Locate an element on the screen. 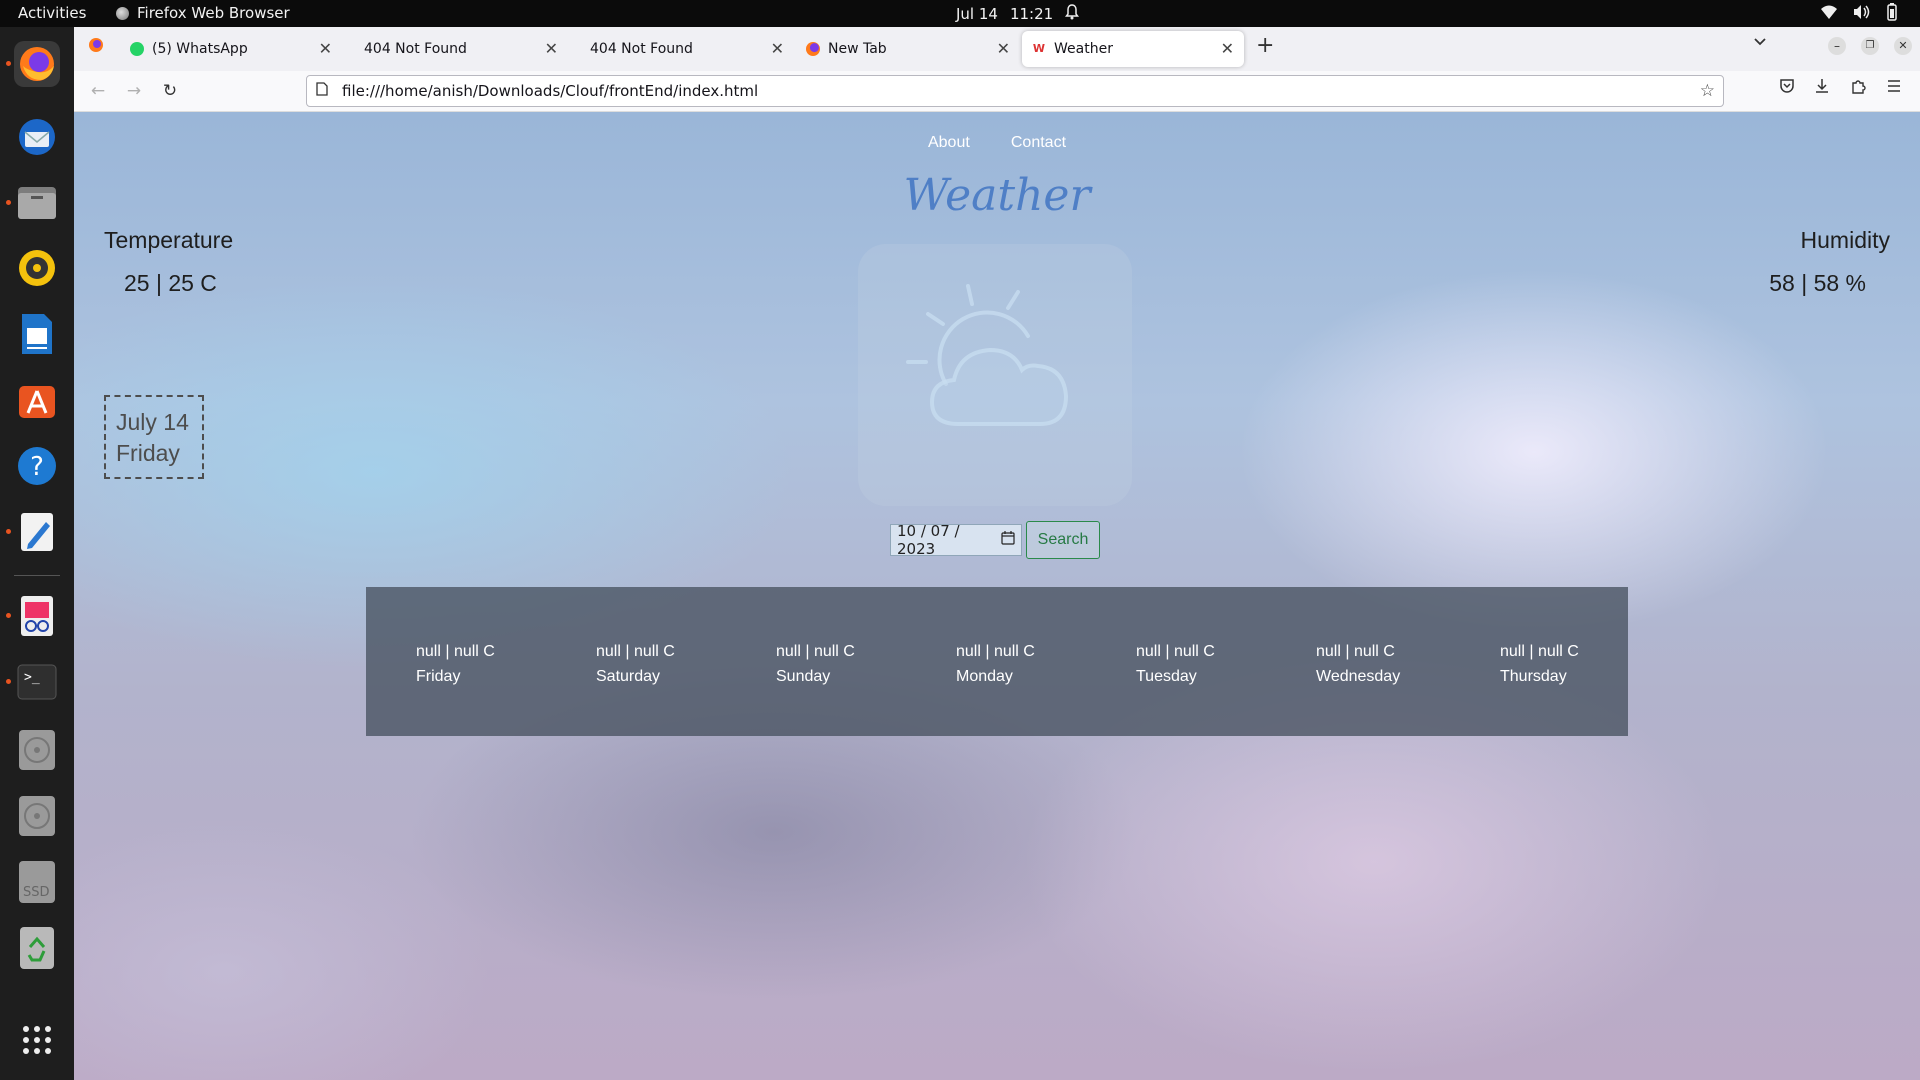  new-tab-plus-icon: + is located at coordinates (1265, 45).